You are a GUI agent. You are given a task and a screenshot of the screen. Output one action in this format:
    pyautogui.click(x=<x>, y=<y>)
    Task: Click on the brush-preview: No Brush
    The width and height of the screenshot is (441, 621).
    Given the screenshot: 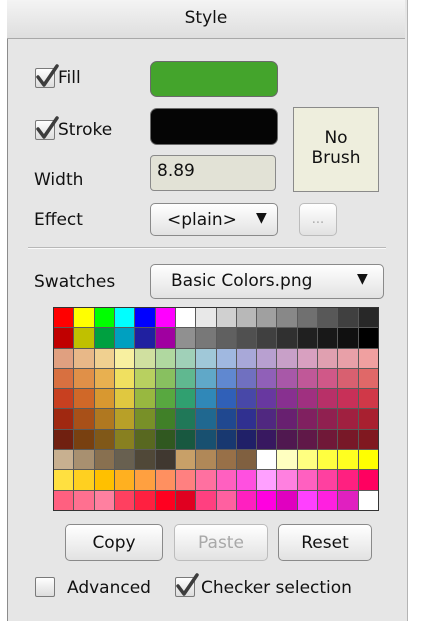 What is the action you would take?
    pyautogui.click(x=336, y=149)
    